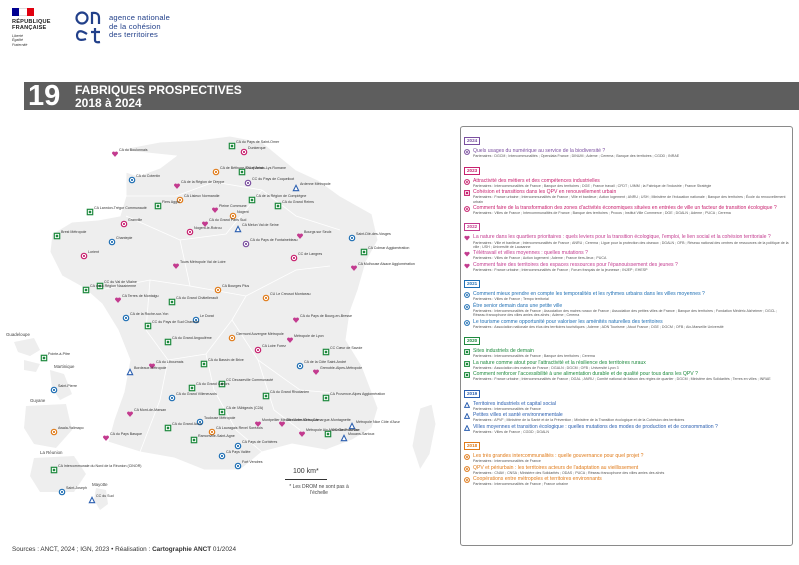 This screenshot has width=799, height=565. I want to click on place-label: CA Pays de Corbières, so click(260, 442).